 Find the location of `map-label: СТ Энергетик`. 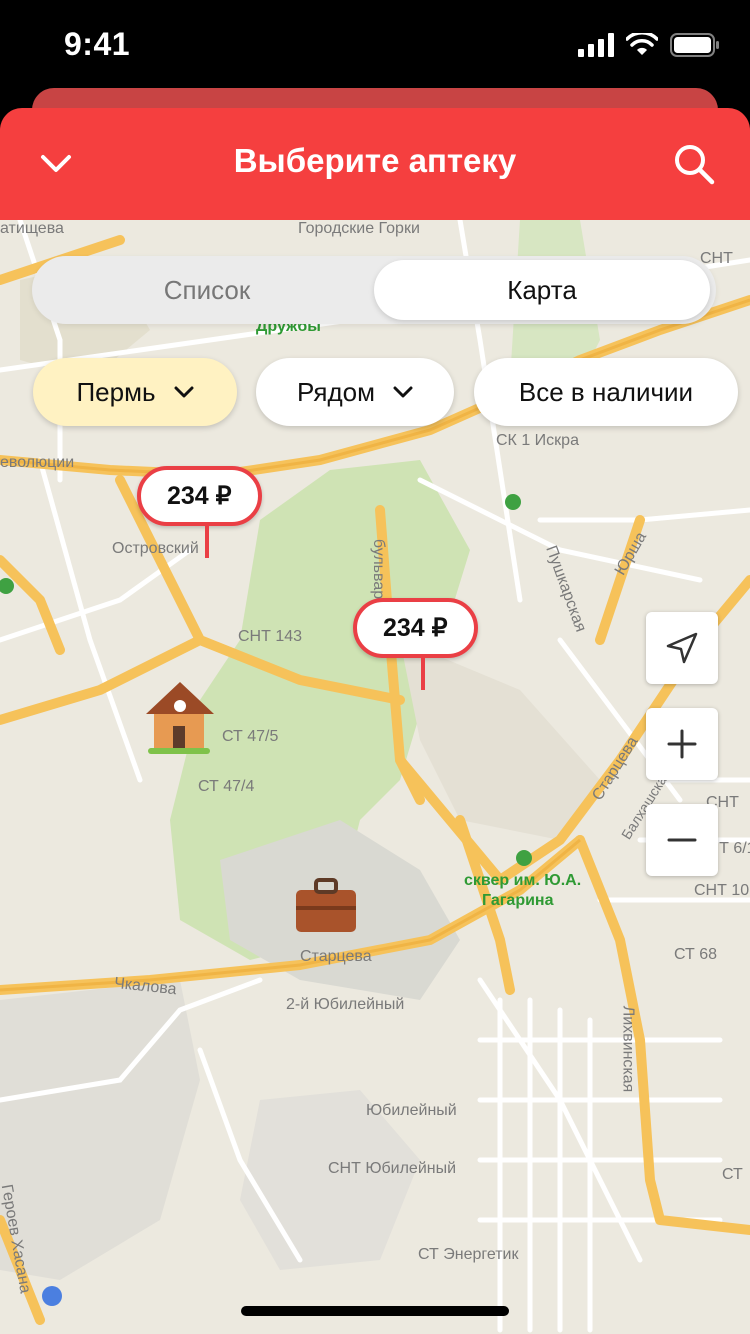

map-label: СТ Энергетик is located at coordinates (468, 1254).